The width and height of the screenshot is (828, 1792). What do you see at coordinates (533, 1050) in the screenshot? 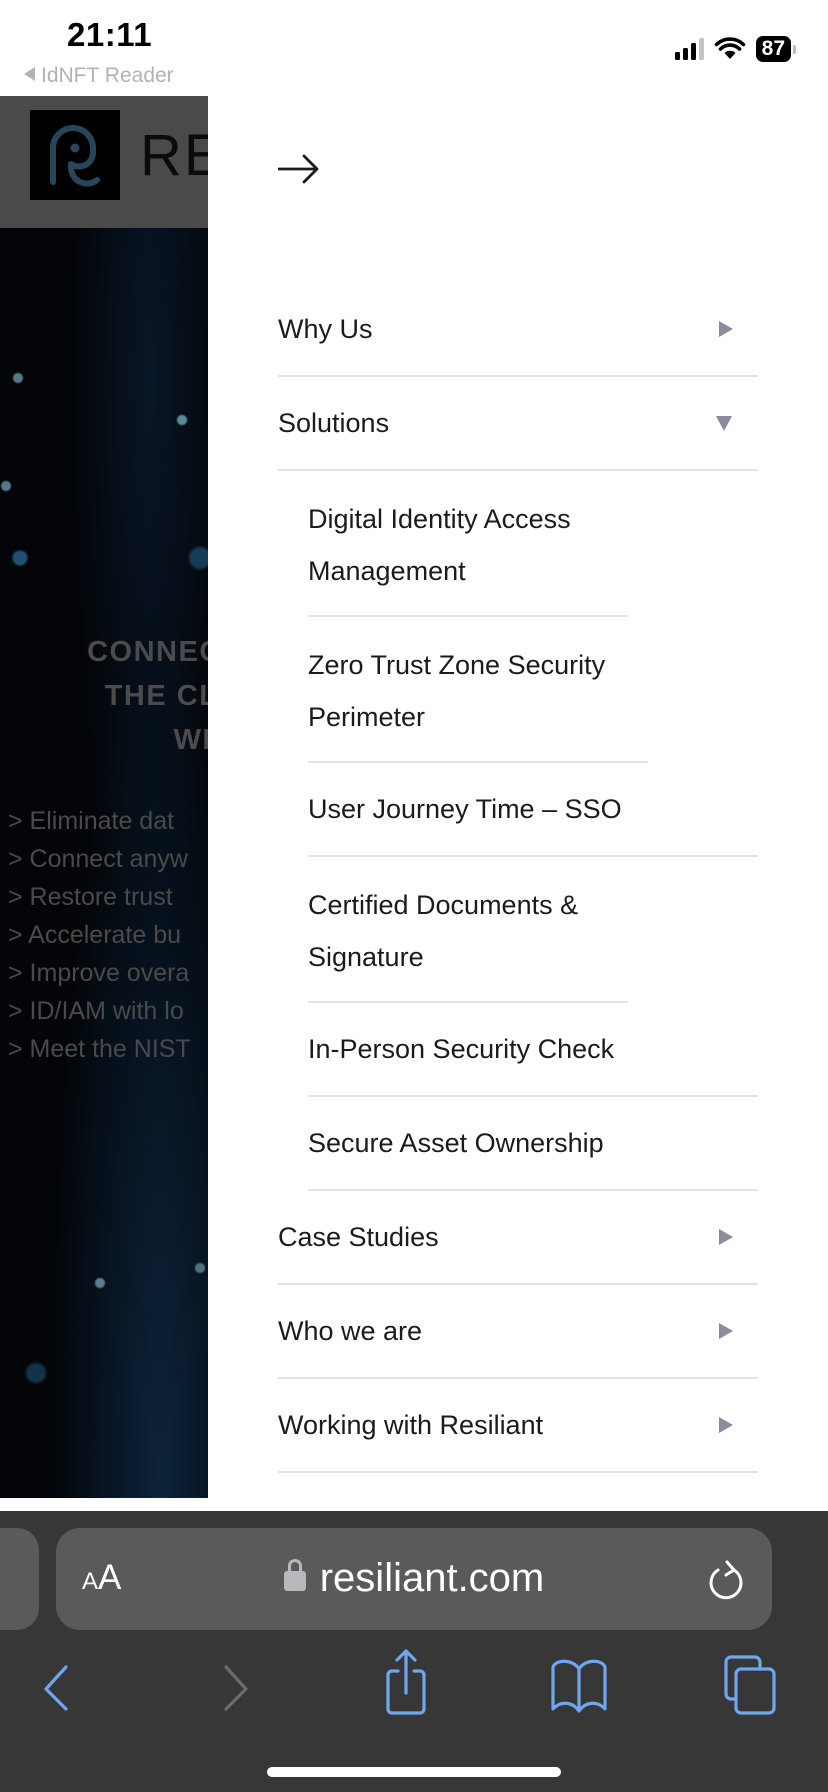
I see `submenu-item-in-person-check: In-Person Security Check` at bounding box center [533, 1050].